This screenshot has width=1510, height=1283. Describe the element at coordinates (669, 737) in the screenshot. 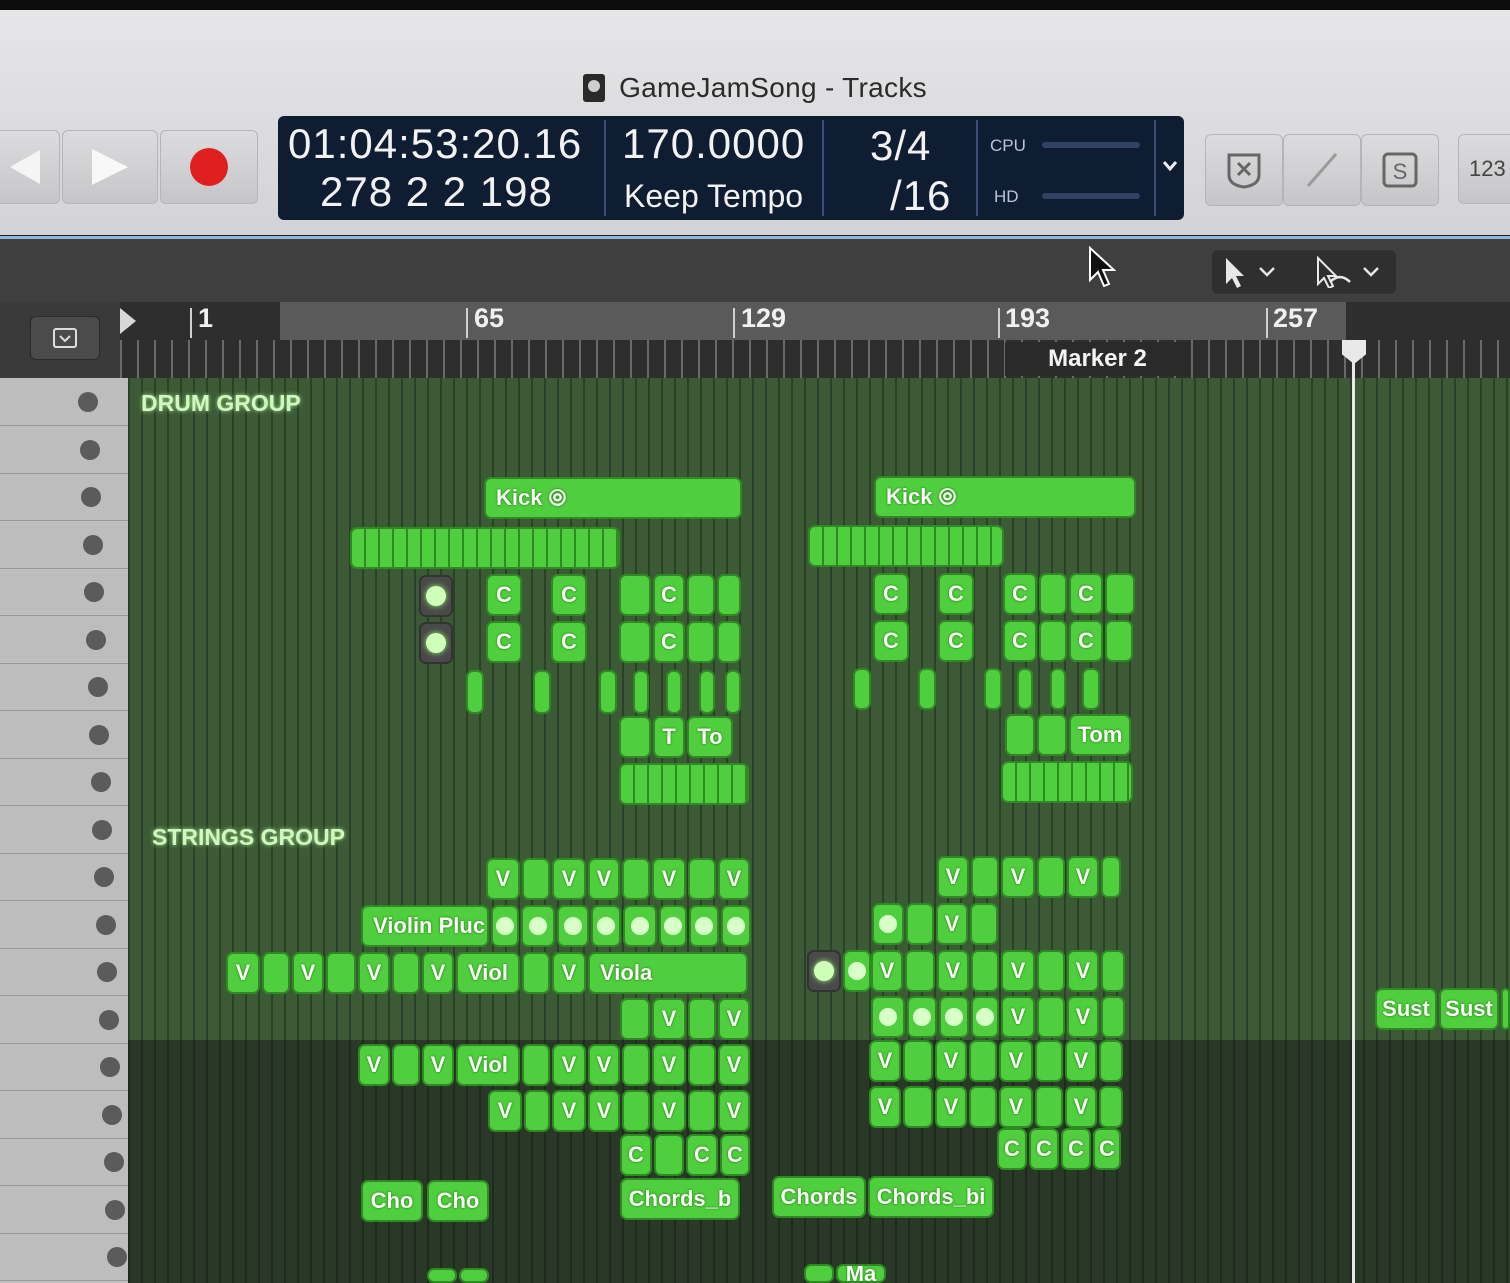

I see `region: T` at that location.